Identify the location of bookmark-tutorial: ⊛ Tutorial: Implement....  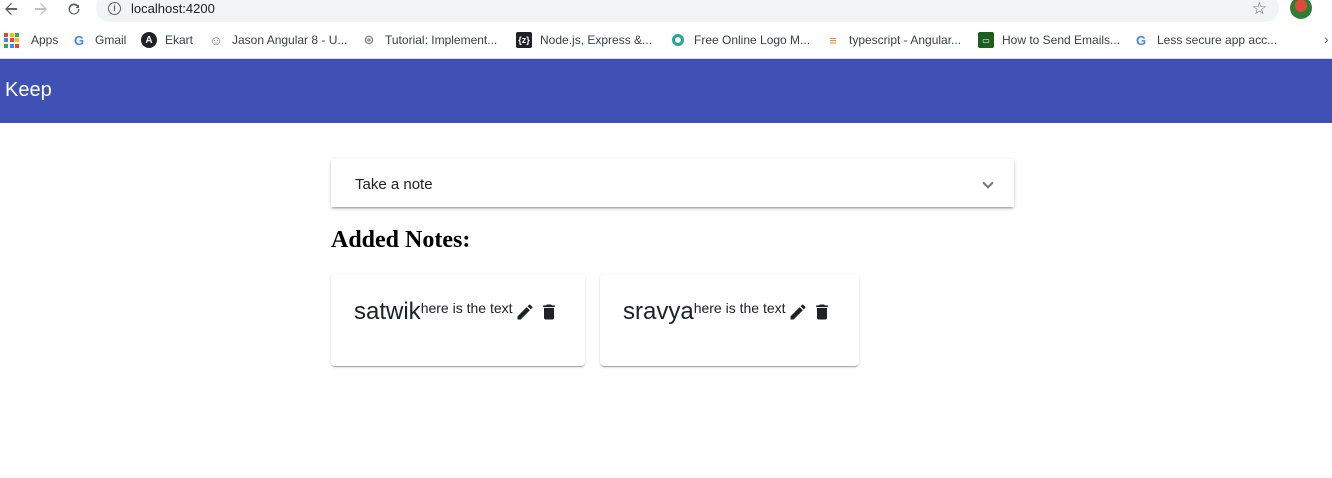
(429, 40).